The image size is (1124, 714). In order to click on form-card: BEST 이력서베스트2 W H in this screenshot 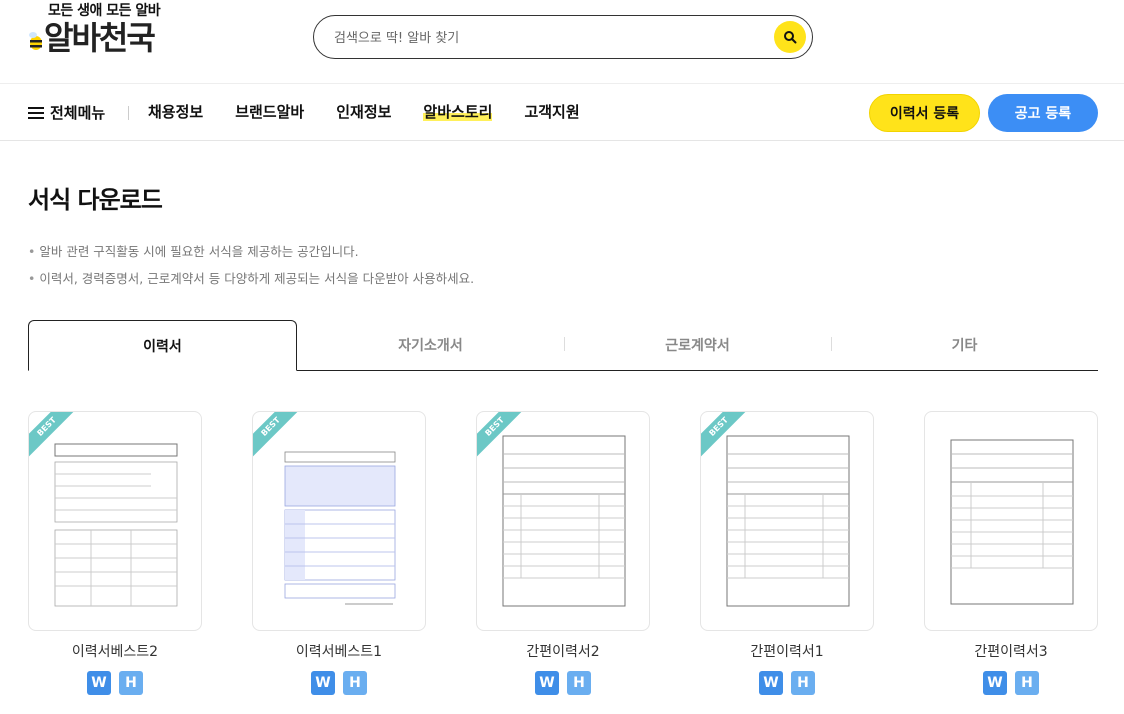, I will do `click(115, 553)`.